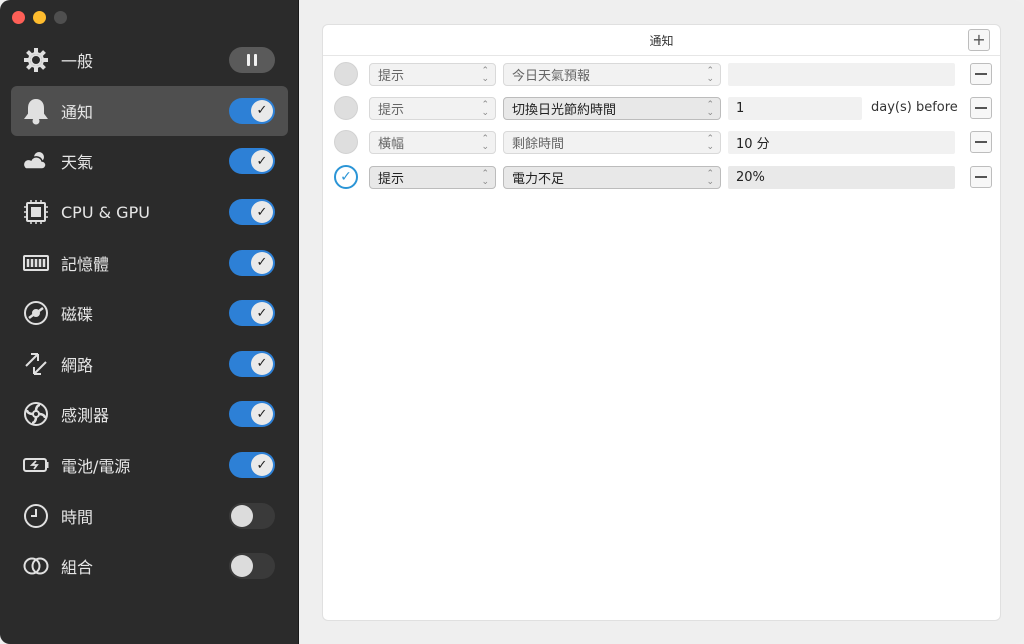  I want to click on window-controls, so click(39, 17).